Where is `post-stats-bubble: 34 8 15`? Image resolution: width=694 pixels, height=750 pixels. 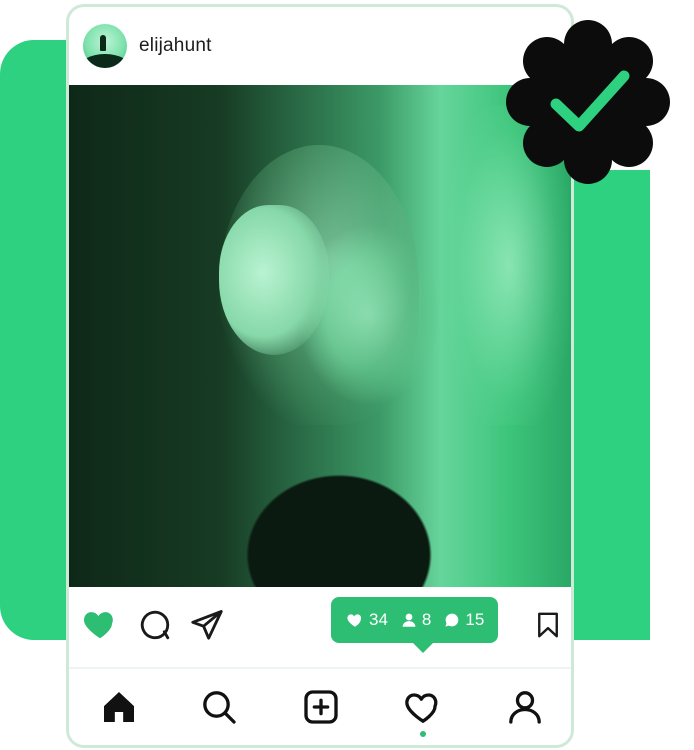
post-stats-bubble: 34 8 15 is located at coordinates (415, 625).